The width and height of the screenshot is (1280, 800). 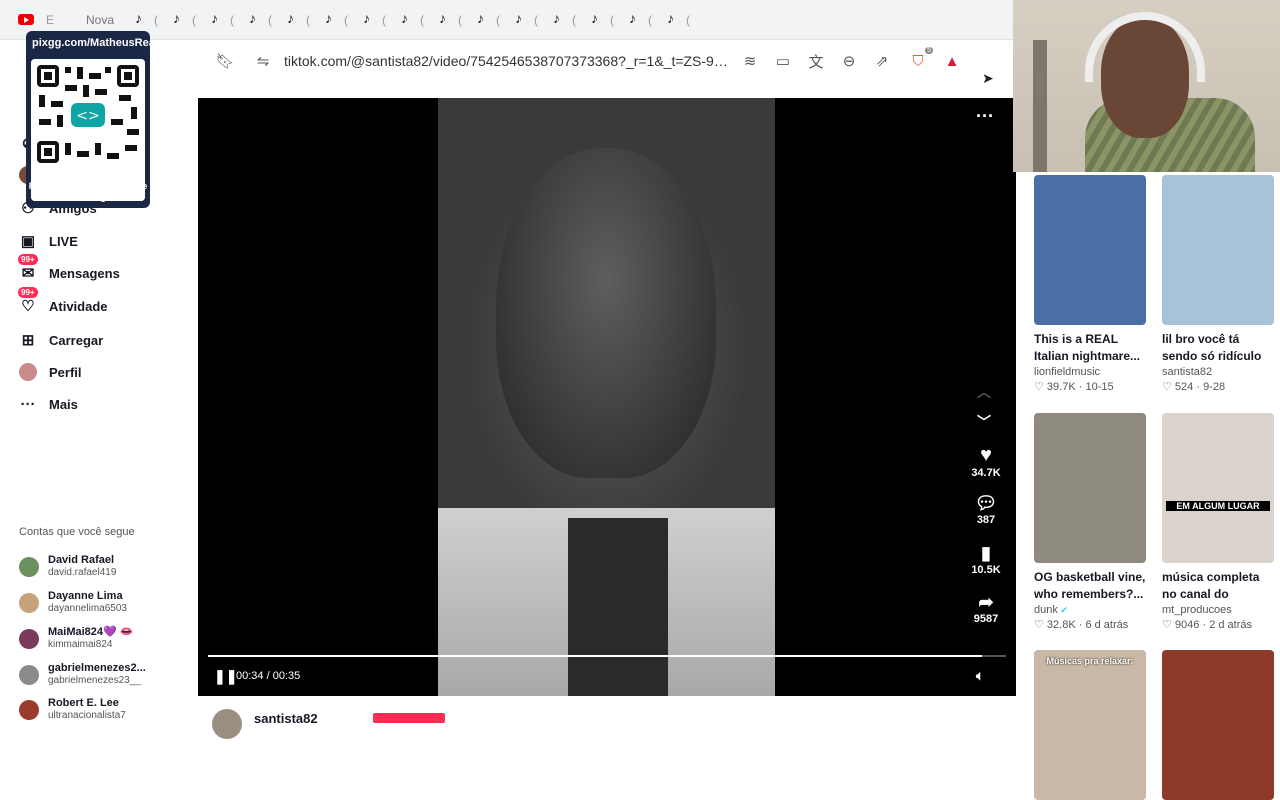 What do you see at coordinates (783, 61) in the screenshot?
I see `cast-icon: ▭` at bounding box center [783, 61].